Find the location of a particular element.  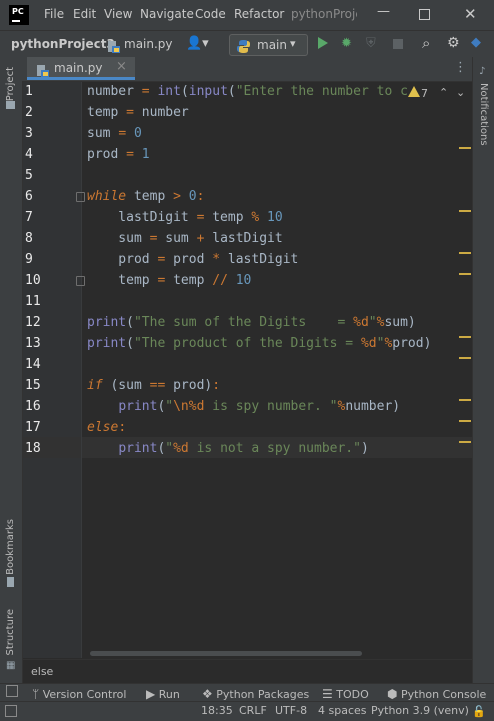

file-encoding: UTF-8 is located at coordinates (291, 710).